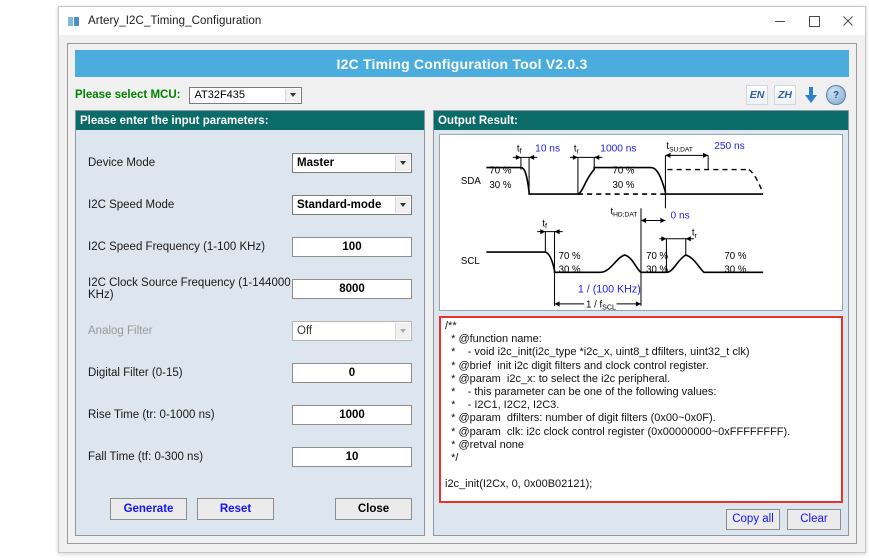 This screenshot has width=869, height=560. What do you see at coordinates (470, 261) in the screenshot?
I see `scl-label: SCL` at bounding box center [470, 261].